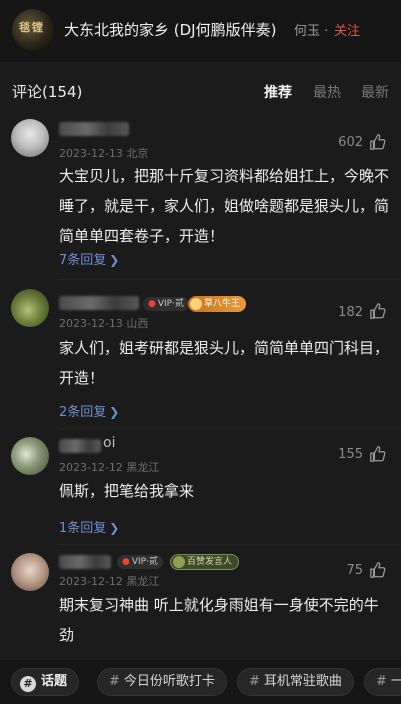 This screenshot has height=704, width=401. Describe the element at coordinates (89, 410) in the screenshot. I see `view-replies-link: 2条回复 ❯` at that location.